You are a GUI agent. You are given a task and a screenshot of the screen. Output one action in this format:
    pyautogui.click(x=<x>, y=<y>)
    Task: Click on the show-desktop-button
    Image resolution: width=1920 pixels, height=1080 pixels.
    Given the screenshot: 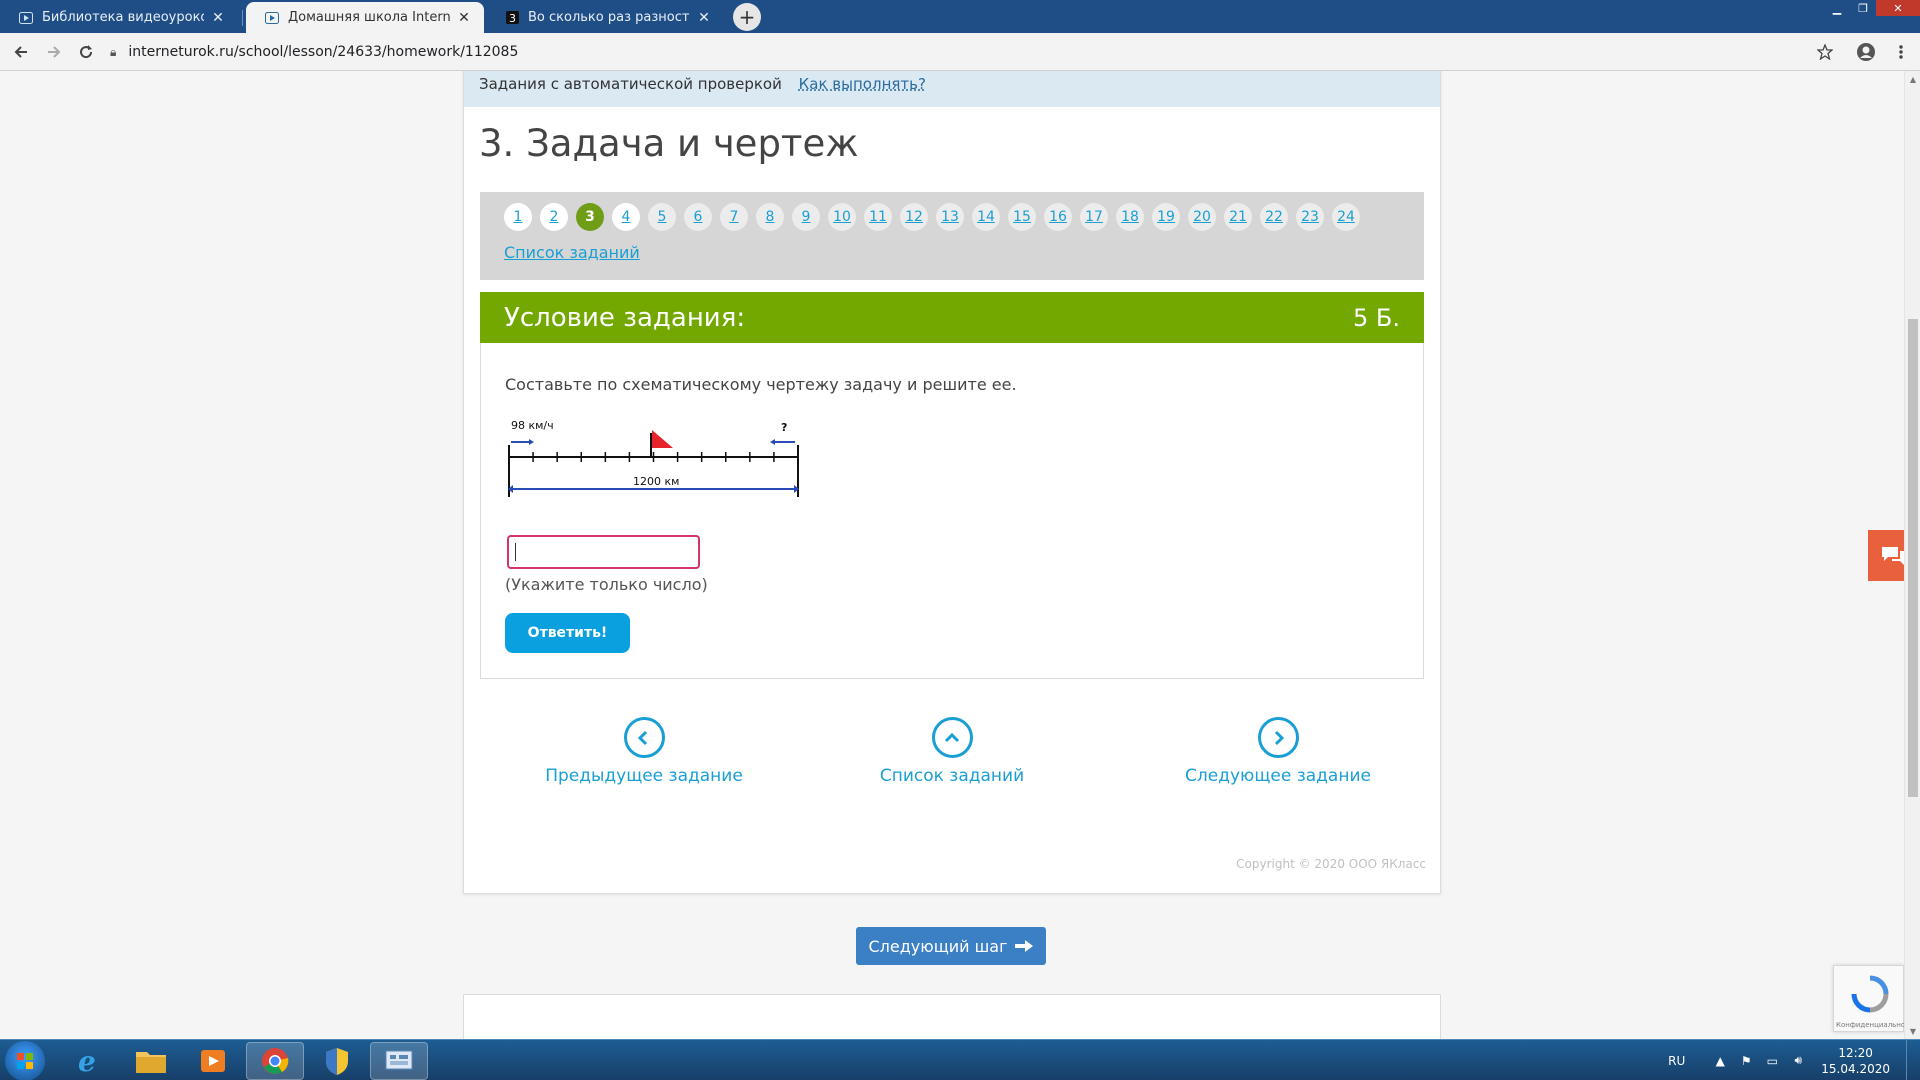 What is the action you would take?
    pyautogui.click(x=1913, y=1060)
    